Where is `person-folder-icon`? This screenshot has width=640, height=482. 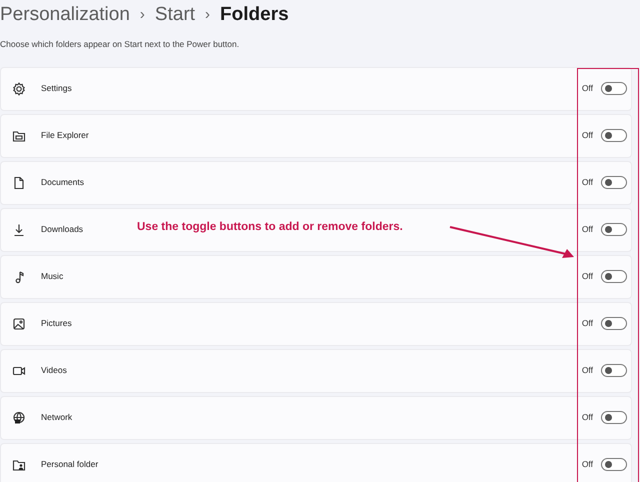
person-folder-icon is located at coordinates (19, 465).